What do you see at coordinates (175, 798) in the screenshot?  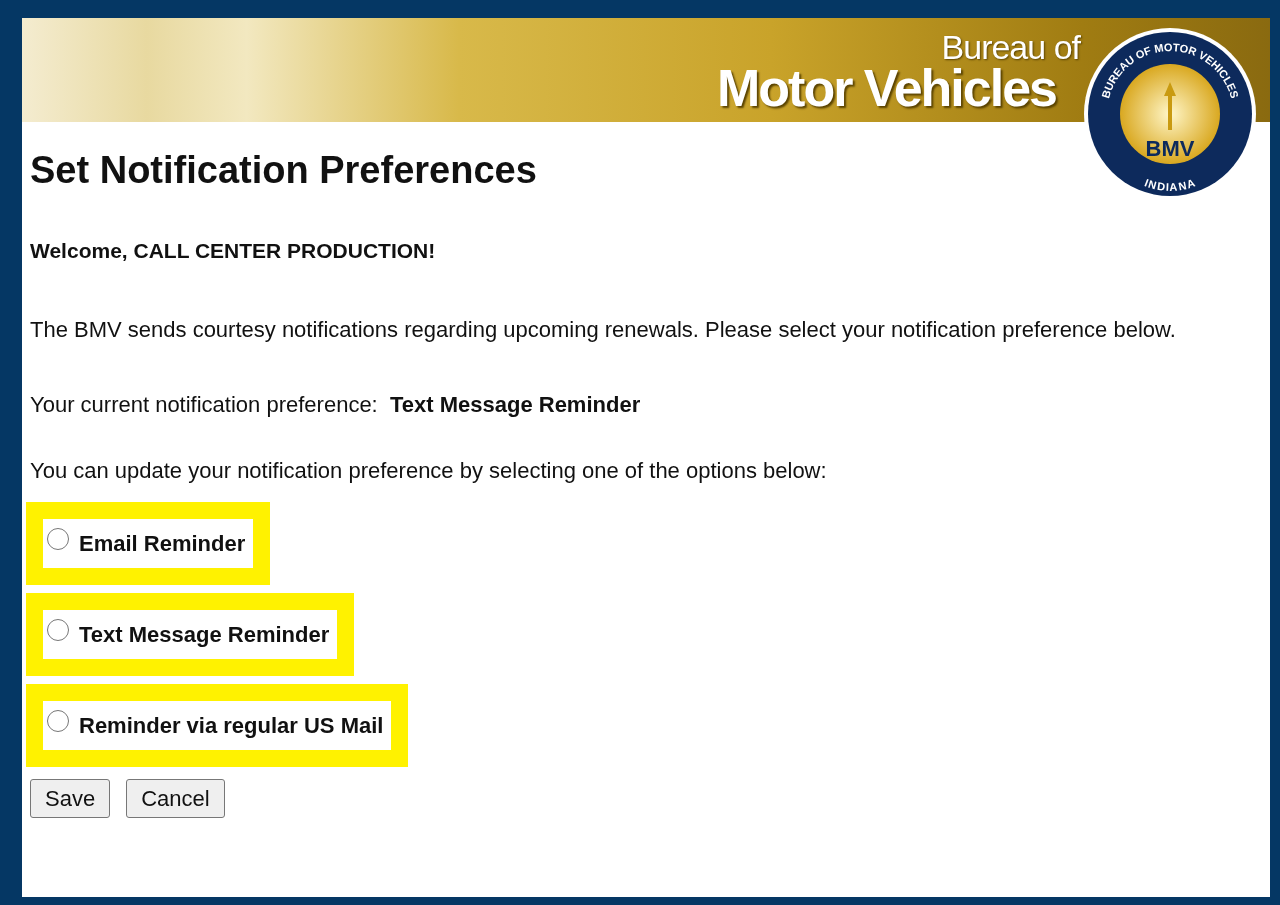 I see `cancel-button: Cancel` at bounding box center [175, 798].